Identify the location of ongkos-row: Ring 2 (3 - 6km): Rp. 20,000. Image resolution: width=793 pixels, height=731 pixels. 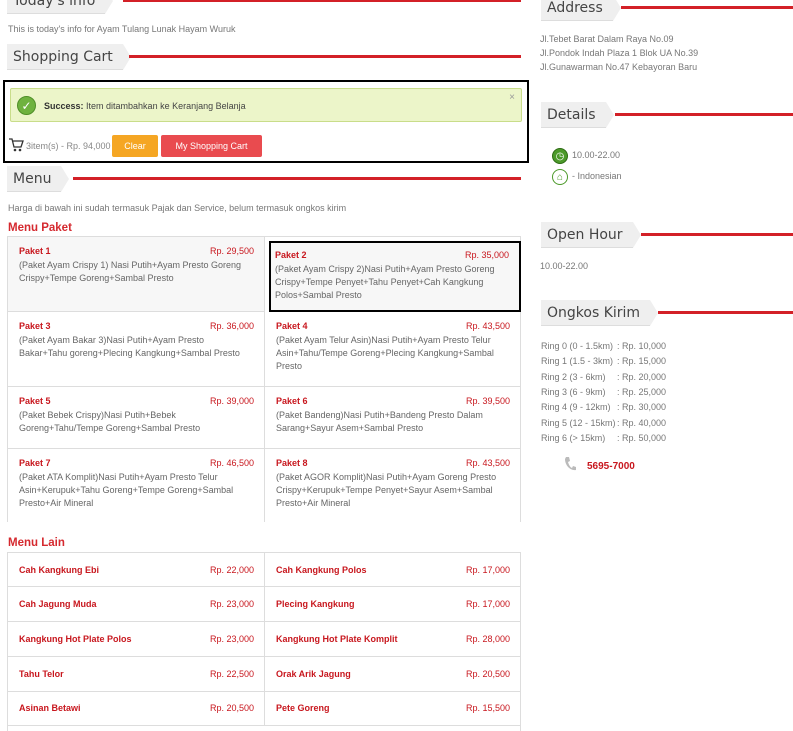
(604, 377).